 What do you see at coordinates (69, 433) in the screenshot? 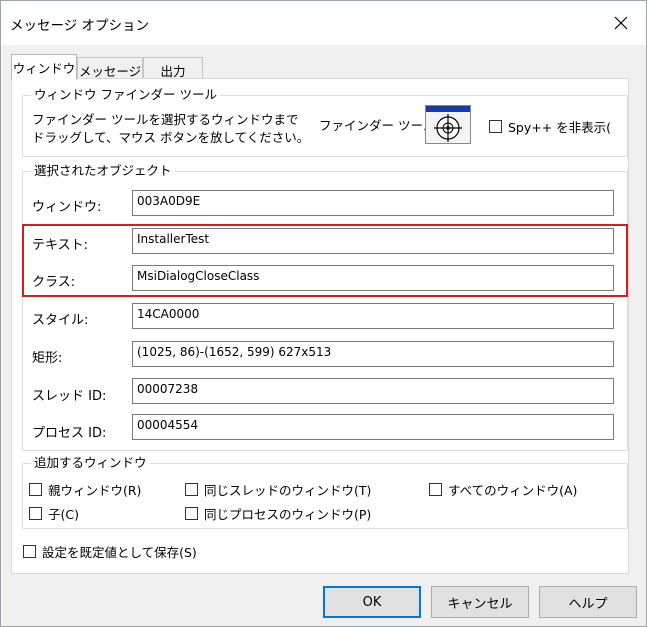
I see `process-id-label: プロセス ID:` at bounding box center [69, 433].